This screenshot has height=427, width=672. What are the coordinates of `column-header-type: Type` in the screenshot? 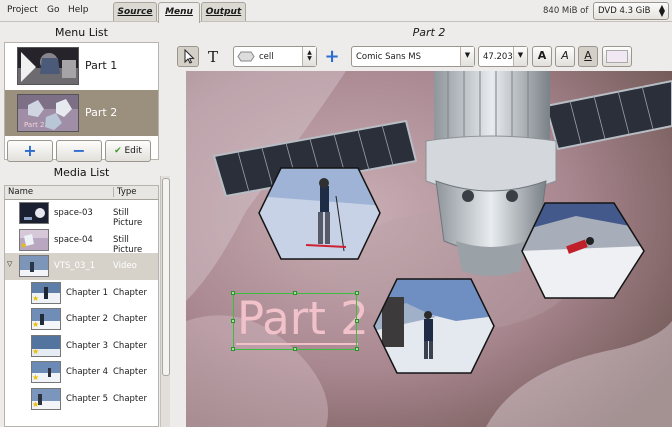 It's located at (125, 192).